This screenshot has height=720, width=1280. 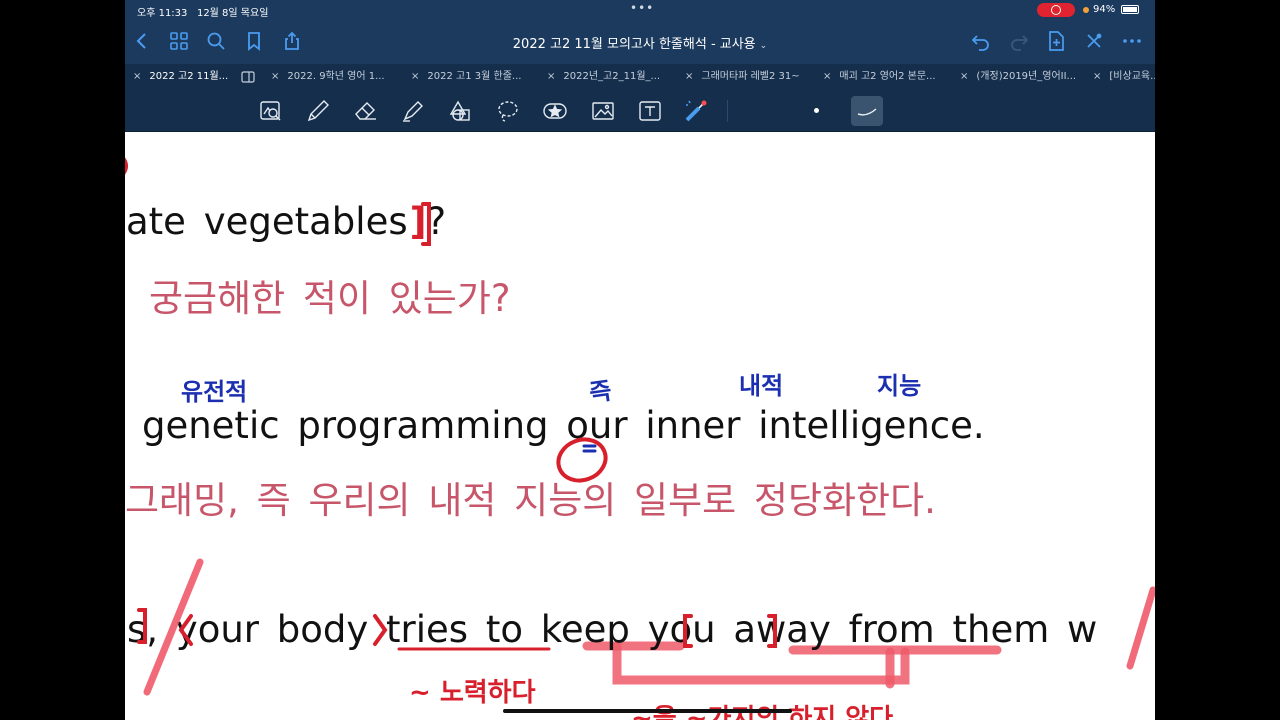 I want to click on multitask-dots-icon: •••, so click(x=642, y=8).